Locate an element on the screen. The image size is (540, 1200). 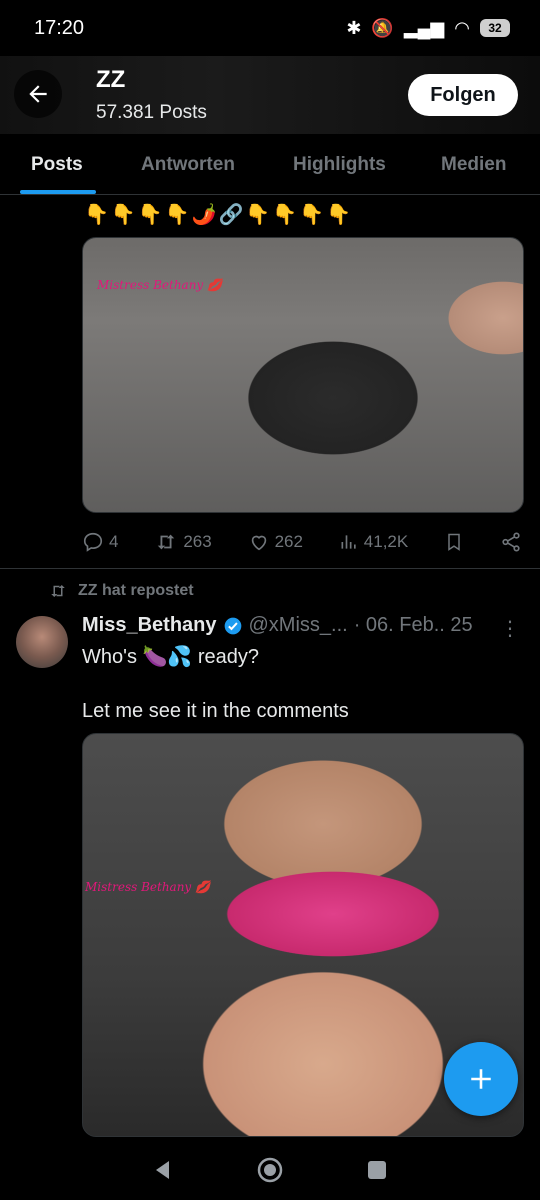
post-header: Miss_Bethany @xMiss_... · 06. Feb.. 25 is located at coordinates (277, 625).